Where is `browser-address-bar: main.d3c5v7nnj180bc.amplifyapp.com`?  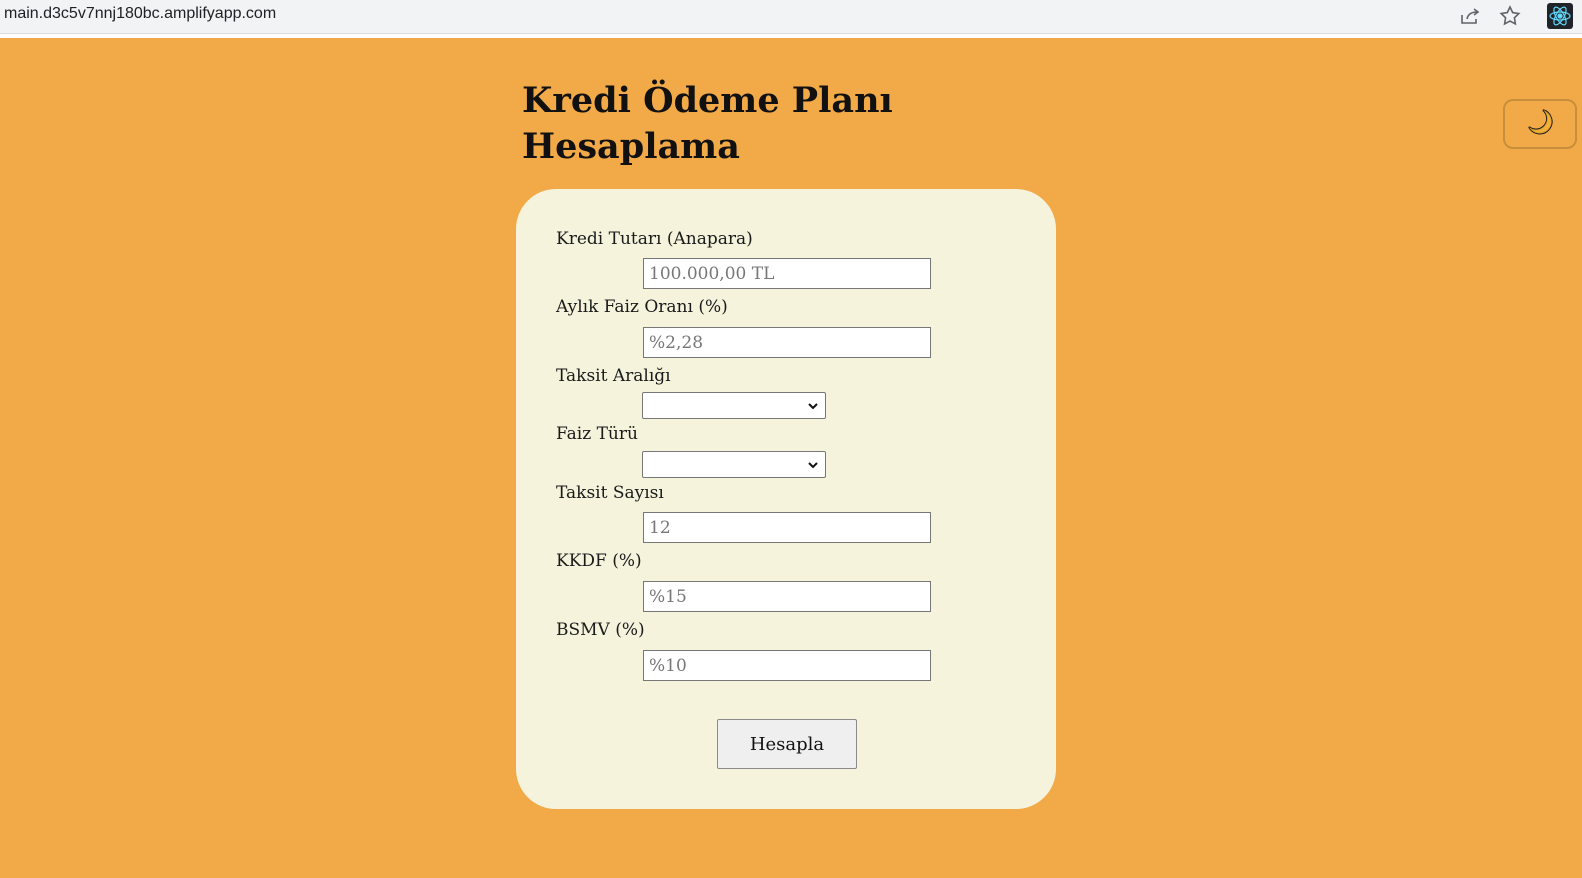
browser-address-bar: main.d3c5v7nnj180bc.amplifyapp.com is located at coordinates (791, 17).